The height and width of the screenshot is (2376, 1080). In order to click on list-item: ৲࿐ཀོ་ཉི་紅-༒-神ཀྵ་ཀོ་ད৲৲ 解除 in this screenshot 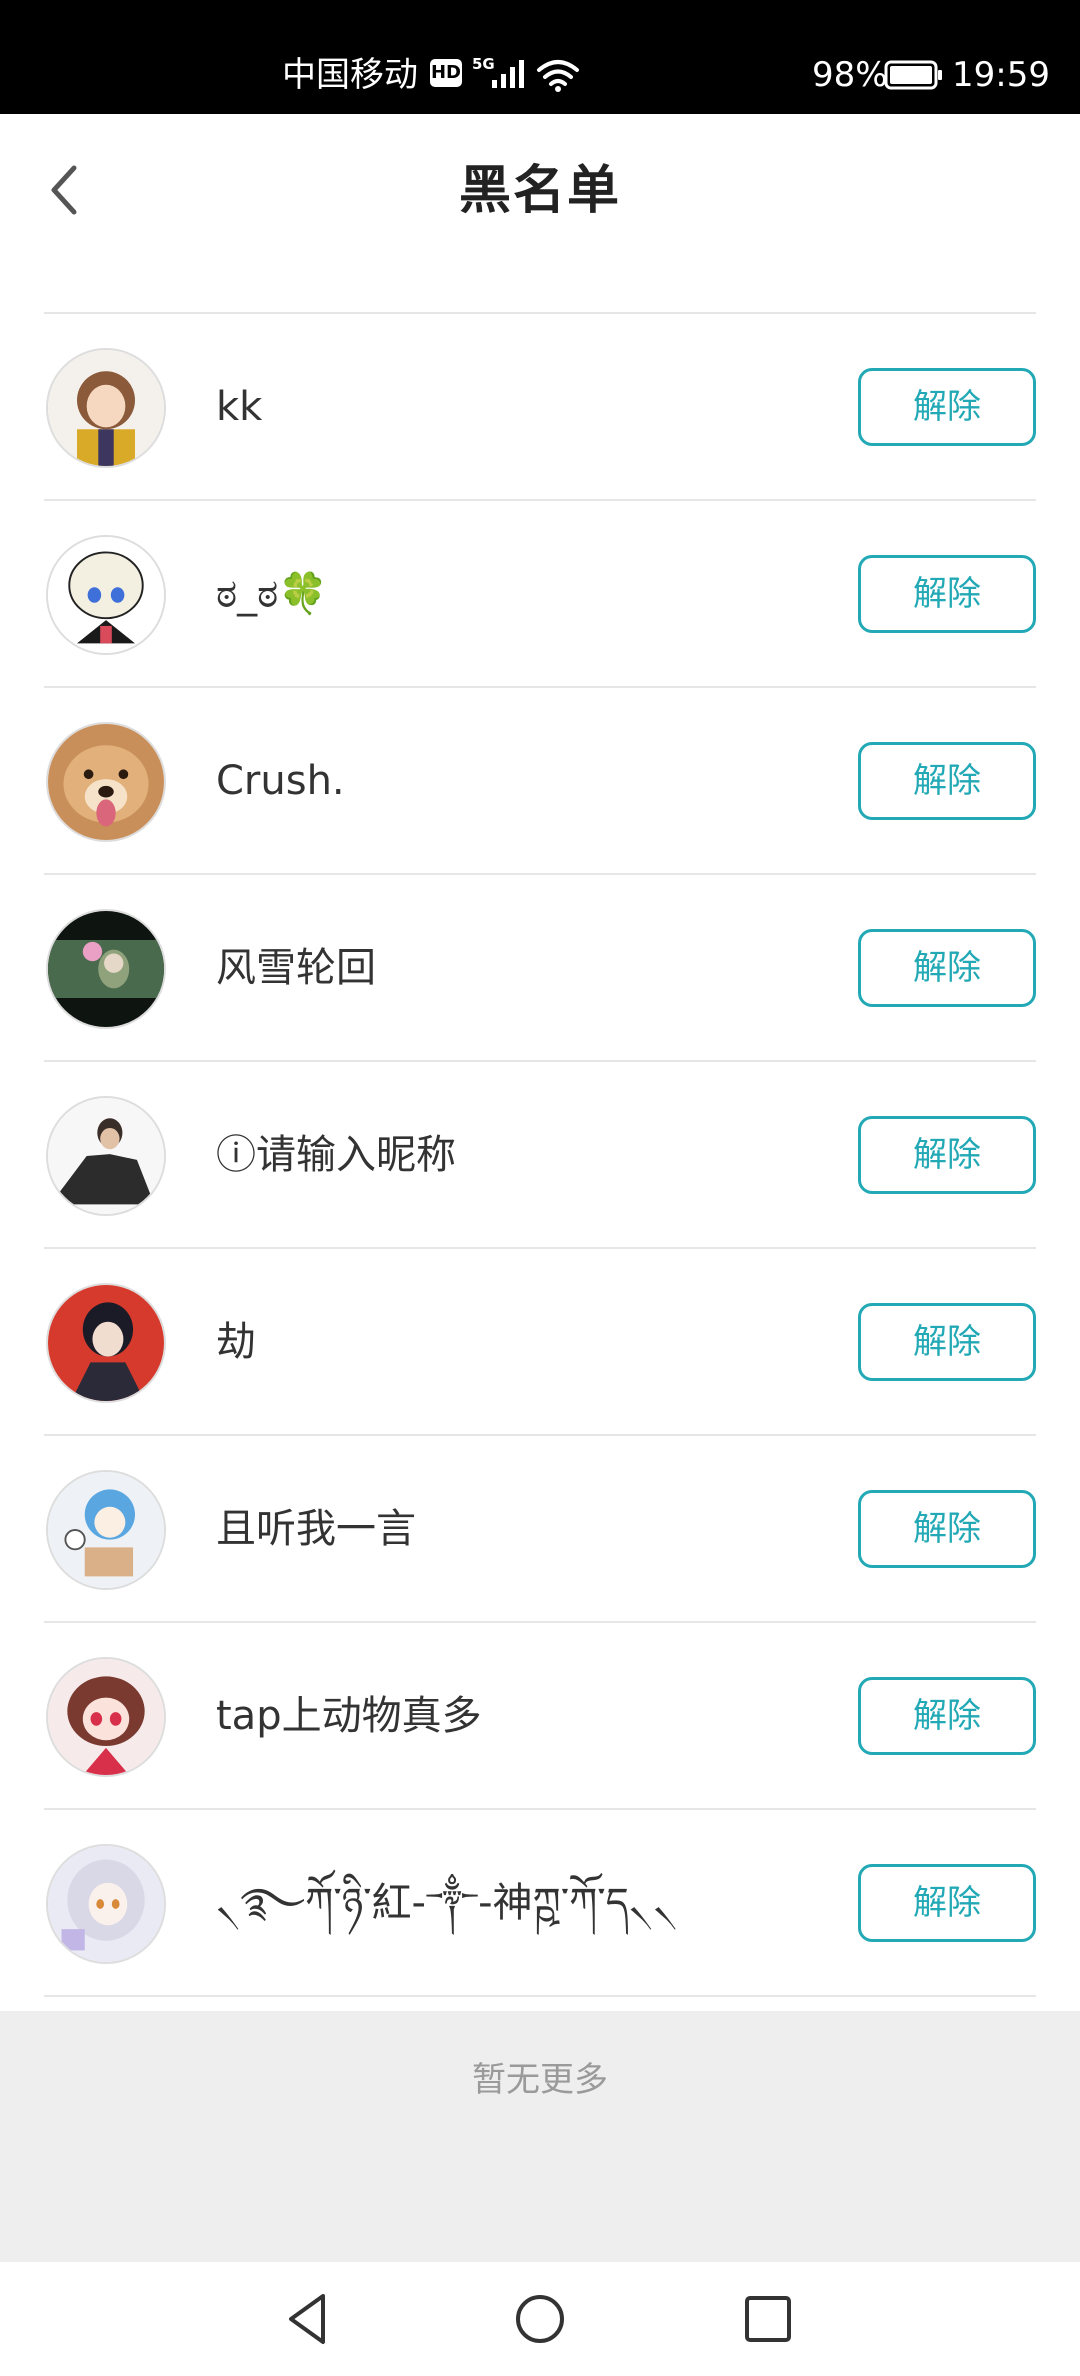, I will do `click(540, 1903)`.